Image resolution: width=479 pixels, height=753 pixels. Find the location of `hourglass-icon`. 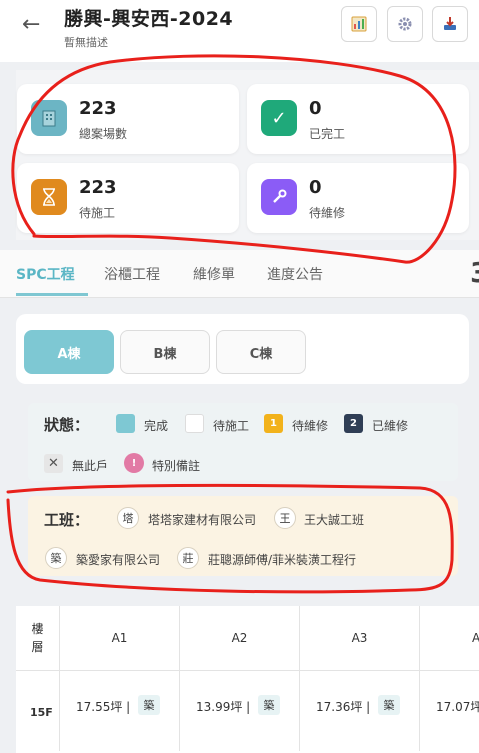

hourglass-icon is located at coordinates (49, 197).